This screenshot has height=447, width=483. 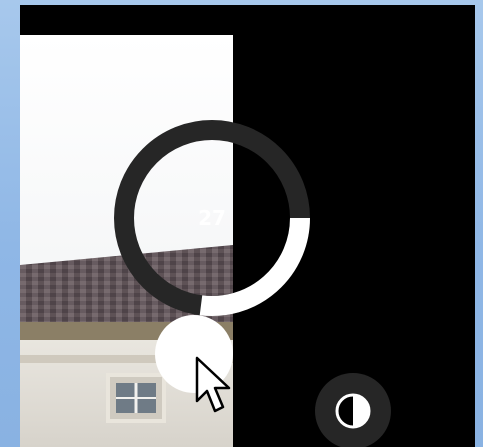 I want to click on photo-window, so click(x=136, y=398).